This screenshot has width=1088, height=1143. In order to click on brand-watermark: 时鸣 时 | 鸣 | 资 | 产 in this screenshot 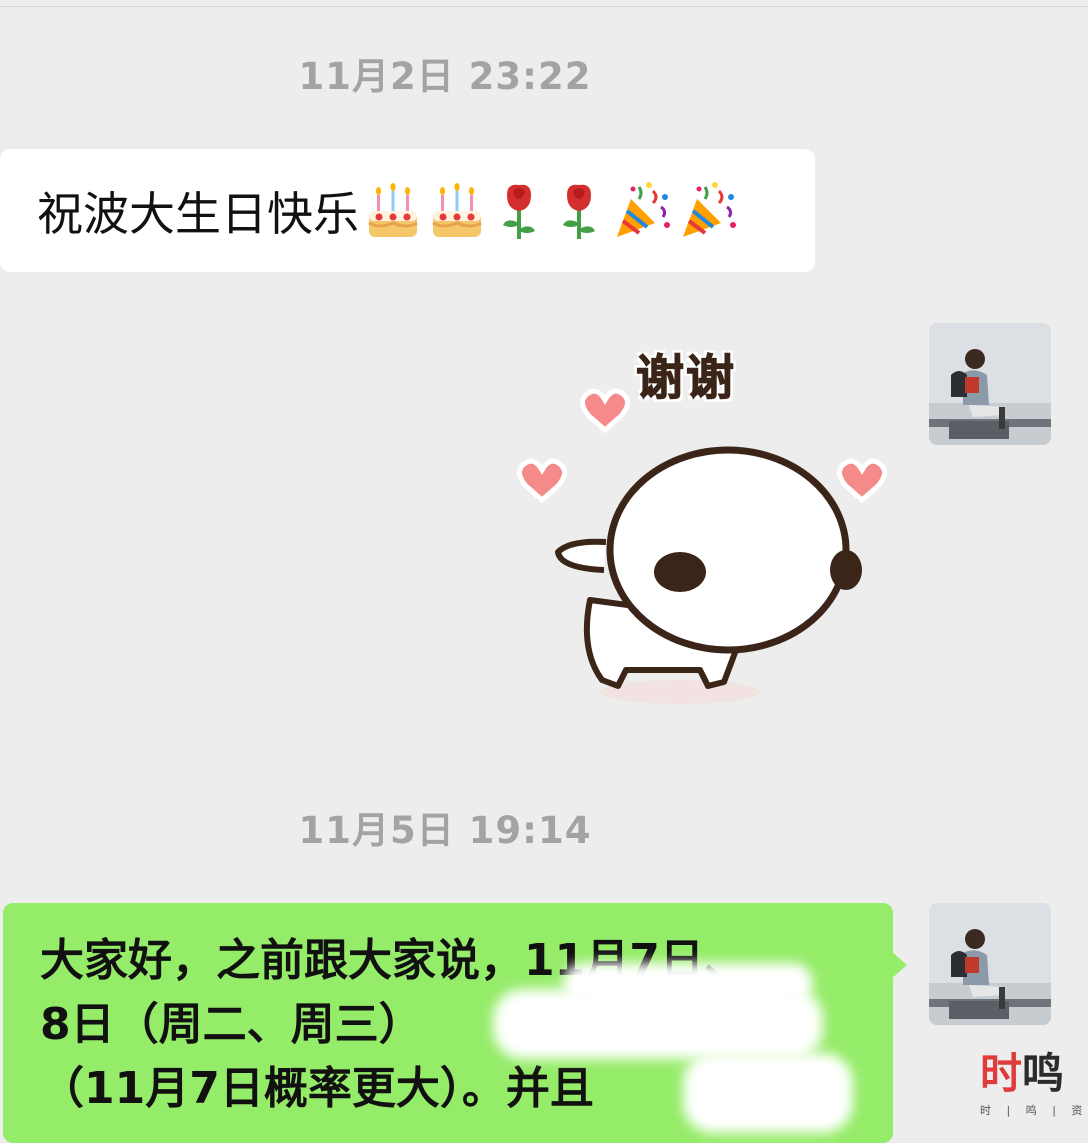, I will do `click(1034, 1087)`.